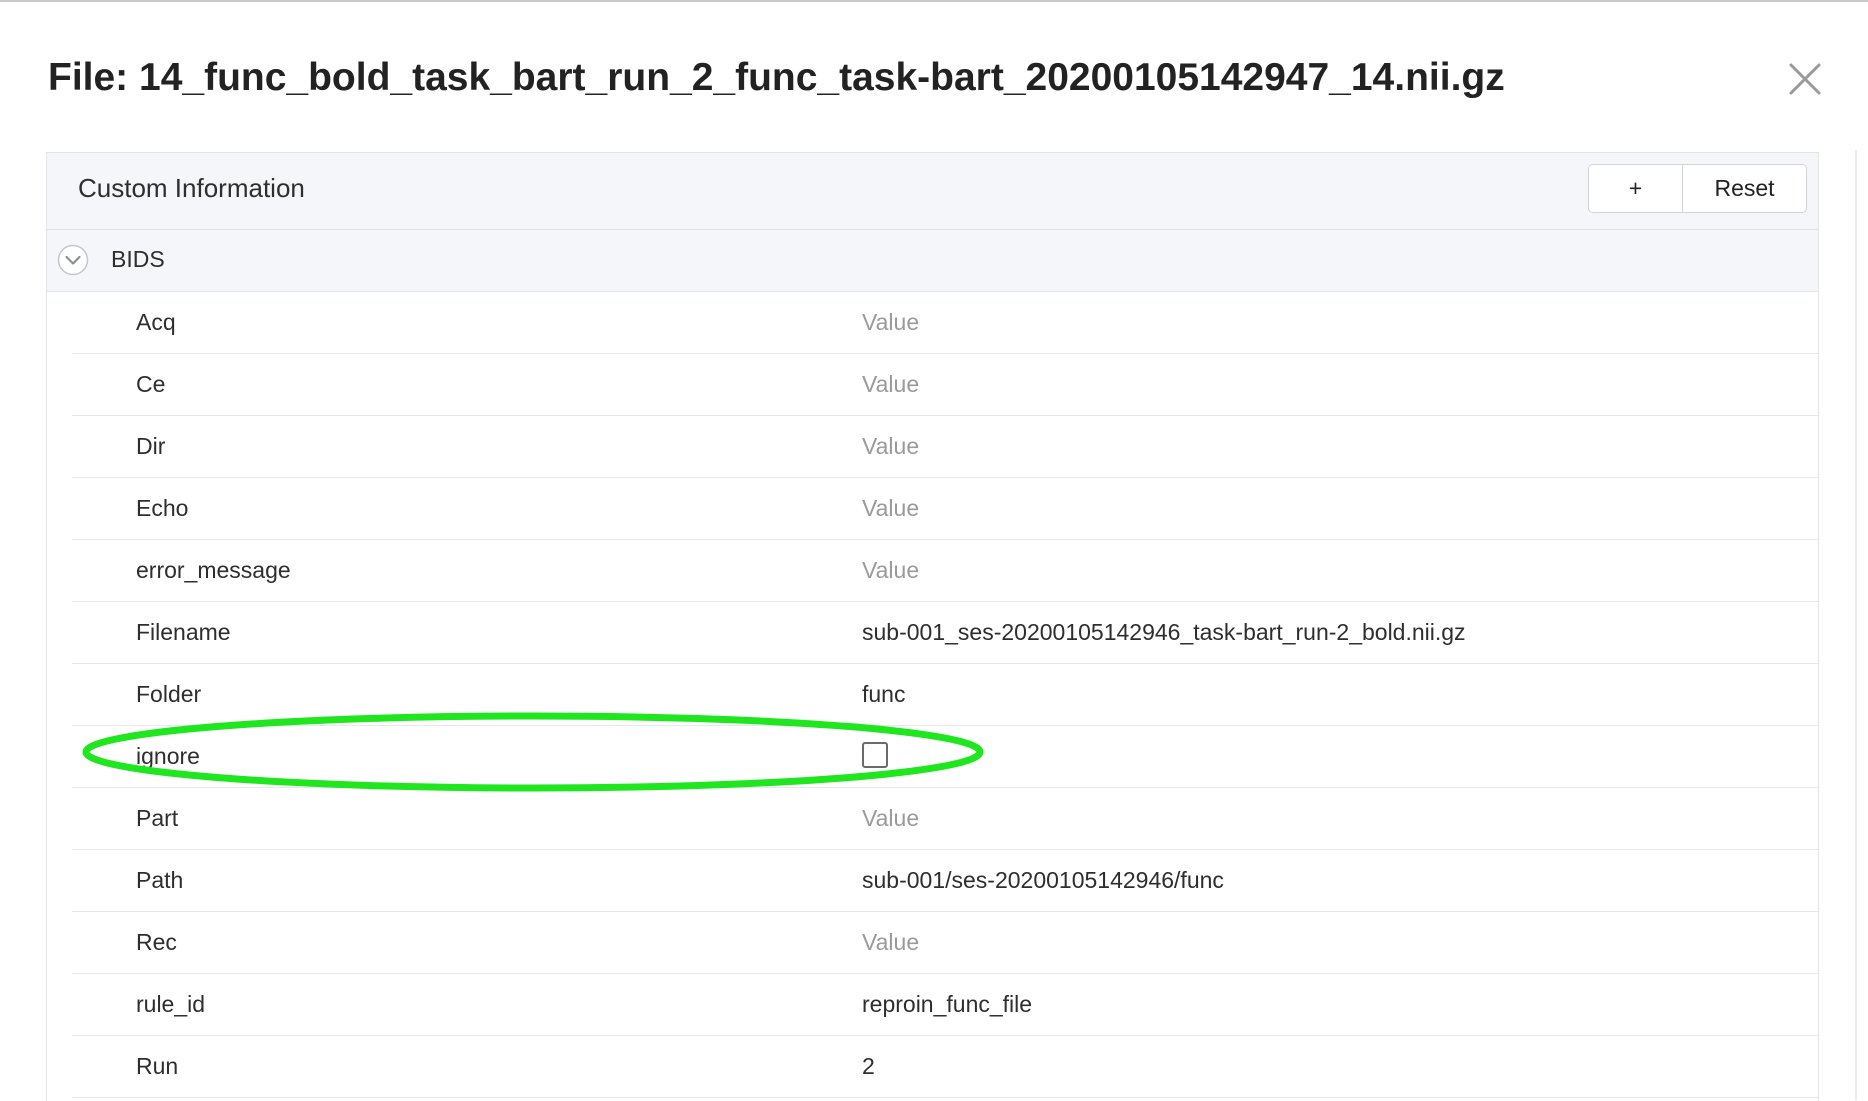  I want to click on field-key: rule_id, so click(171, 1004).